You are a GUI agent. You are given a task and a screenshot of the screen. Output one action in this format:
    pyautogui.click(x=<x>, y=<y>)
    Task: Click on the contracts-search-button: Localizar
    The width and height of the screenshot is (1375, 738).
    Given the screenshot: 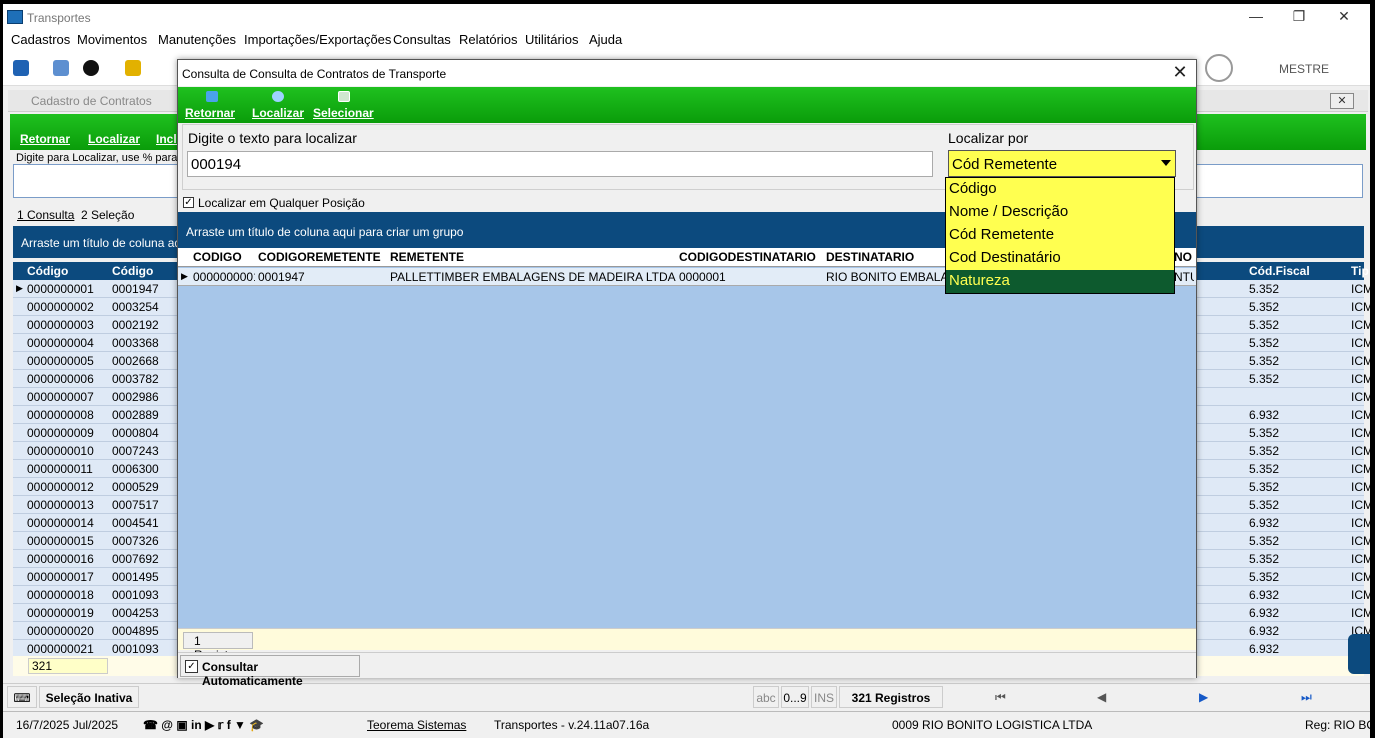 What is the action you would take?
    pyautogui.click(x=114, y=139)
    